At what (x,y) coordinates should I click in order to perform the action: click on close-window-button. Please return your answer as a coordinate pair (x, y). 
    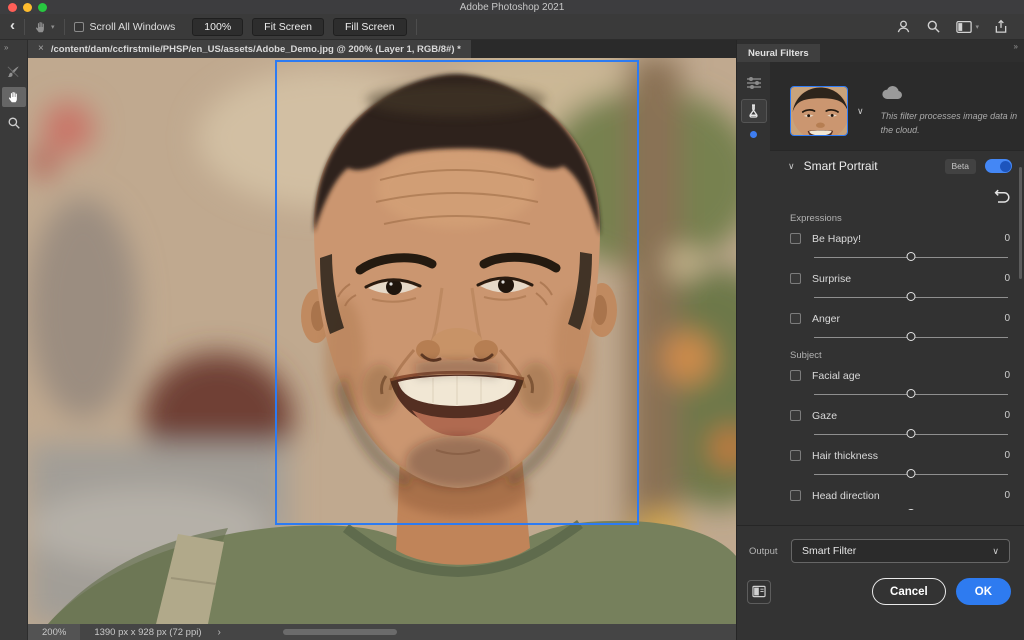
    Looking at the image, I should click on (12, 7).